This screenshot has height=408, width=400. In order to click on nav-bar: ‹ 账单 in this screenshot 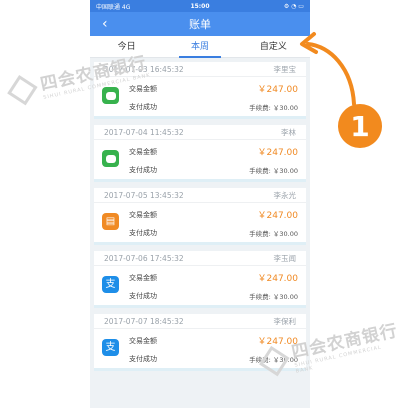, I will do `click(200, 24)`.